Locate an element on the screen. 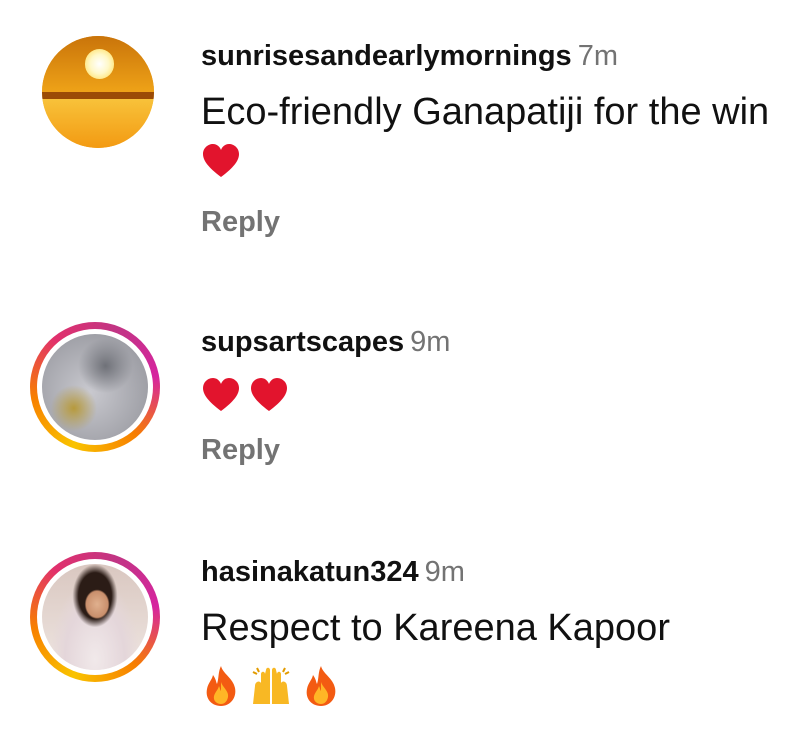  comment-text-body: Eco-friendly Ganapatiji for the win is located at coordinates (485, 112).